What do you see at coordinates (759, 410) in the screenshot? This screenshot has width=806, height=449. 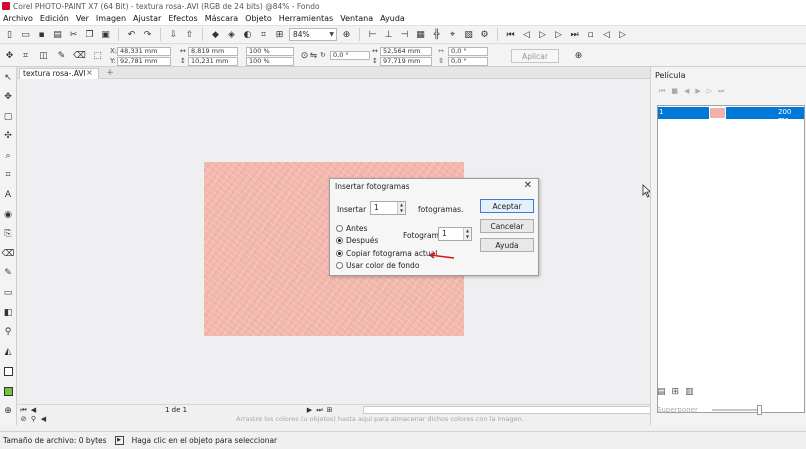 I see `slider-handle` at bounding box center [759, 410].